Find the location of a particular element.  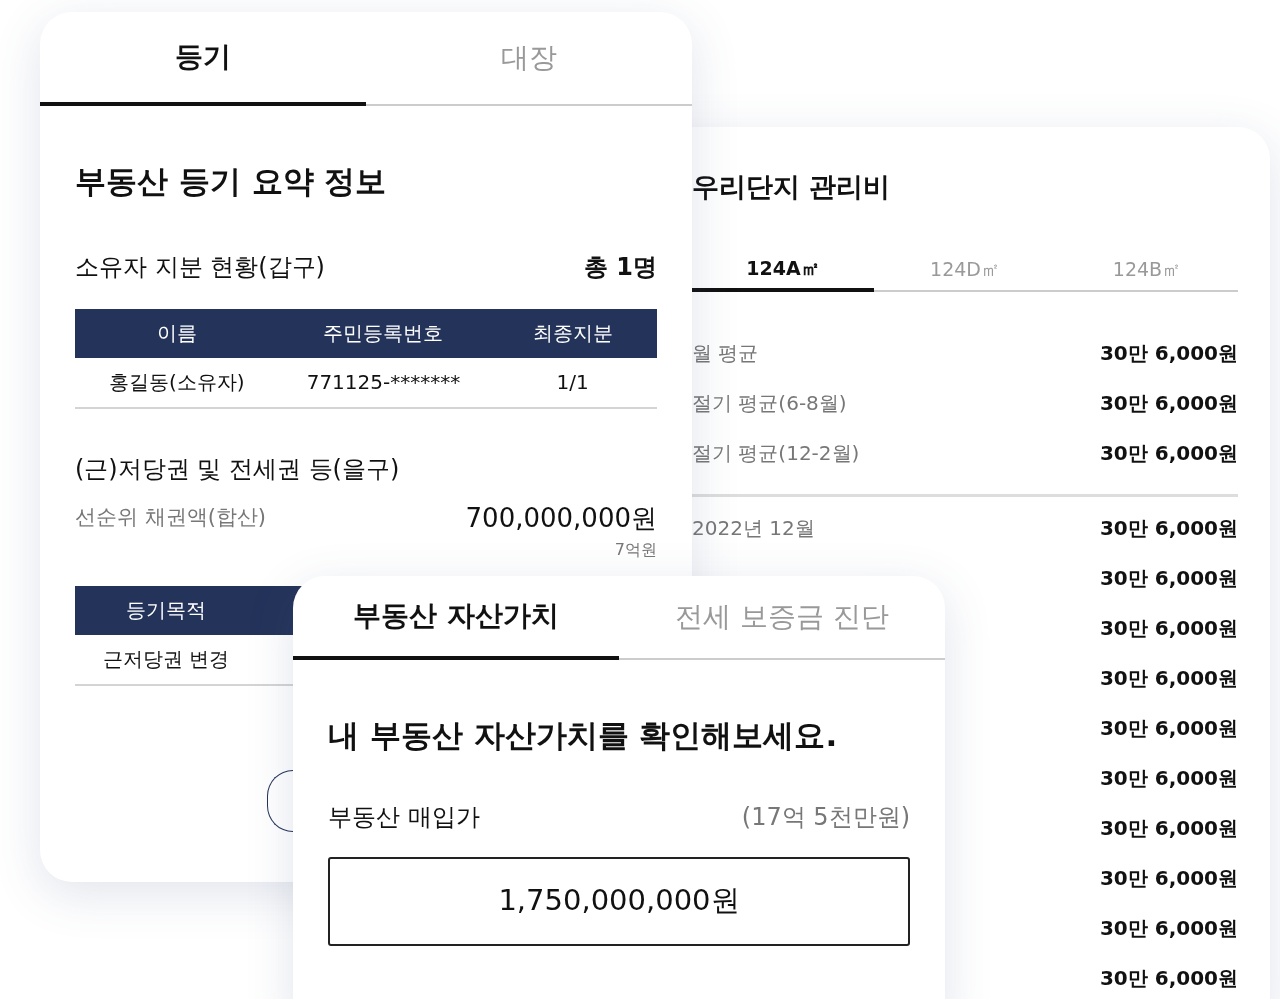

row-label: 2022년 12월 is located at coordinates (753, 528).